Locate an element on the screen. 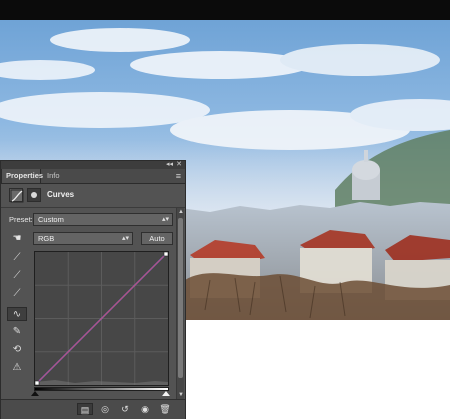  collapse-panel-button: ◂◂ is located at coordinates (169, 165).